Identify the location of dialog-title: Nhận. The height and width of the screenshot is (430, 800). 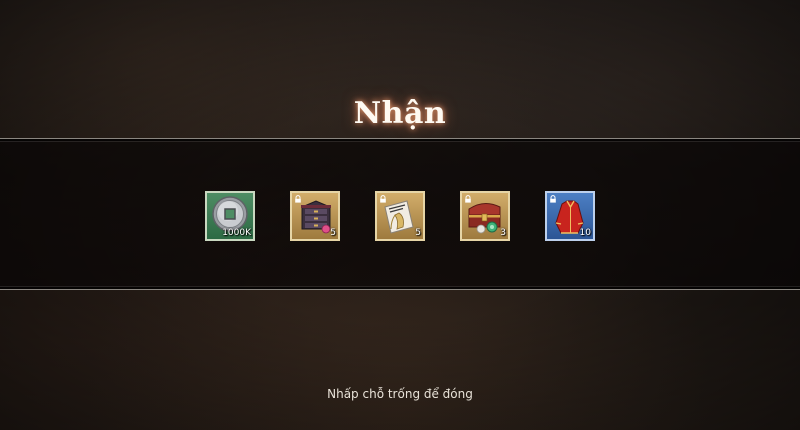
(400, 113).